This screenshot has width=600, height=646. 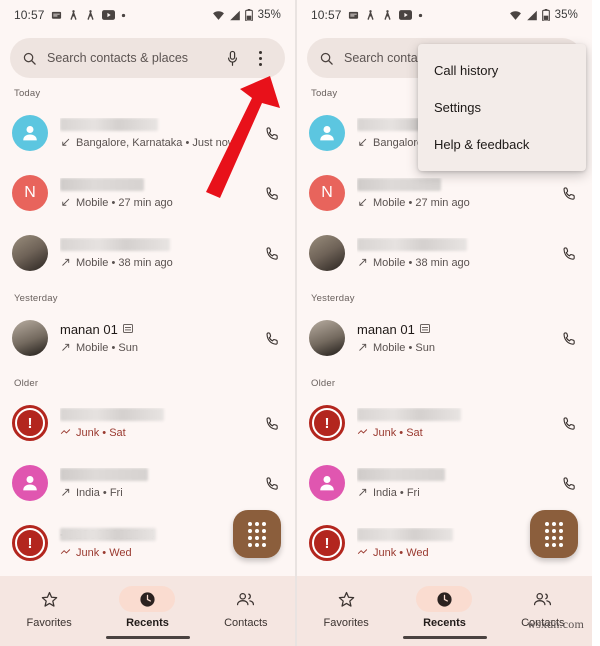 What do you see at coordinates (147, 623) in the screenshot?
I see `nav-label-recents: Recents` at bounding box center [147, 623].